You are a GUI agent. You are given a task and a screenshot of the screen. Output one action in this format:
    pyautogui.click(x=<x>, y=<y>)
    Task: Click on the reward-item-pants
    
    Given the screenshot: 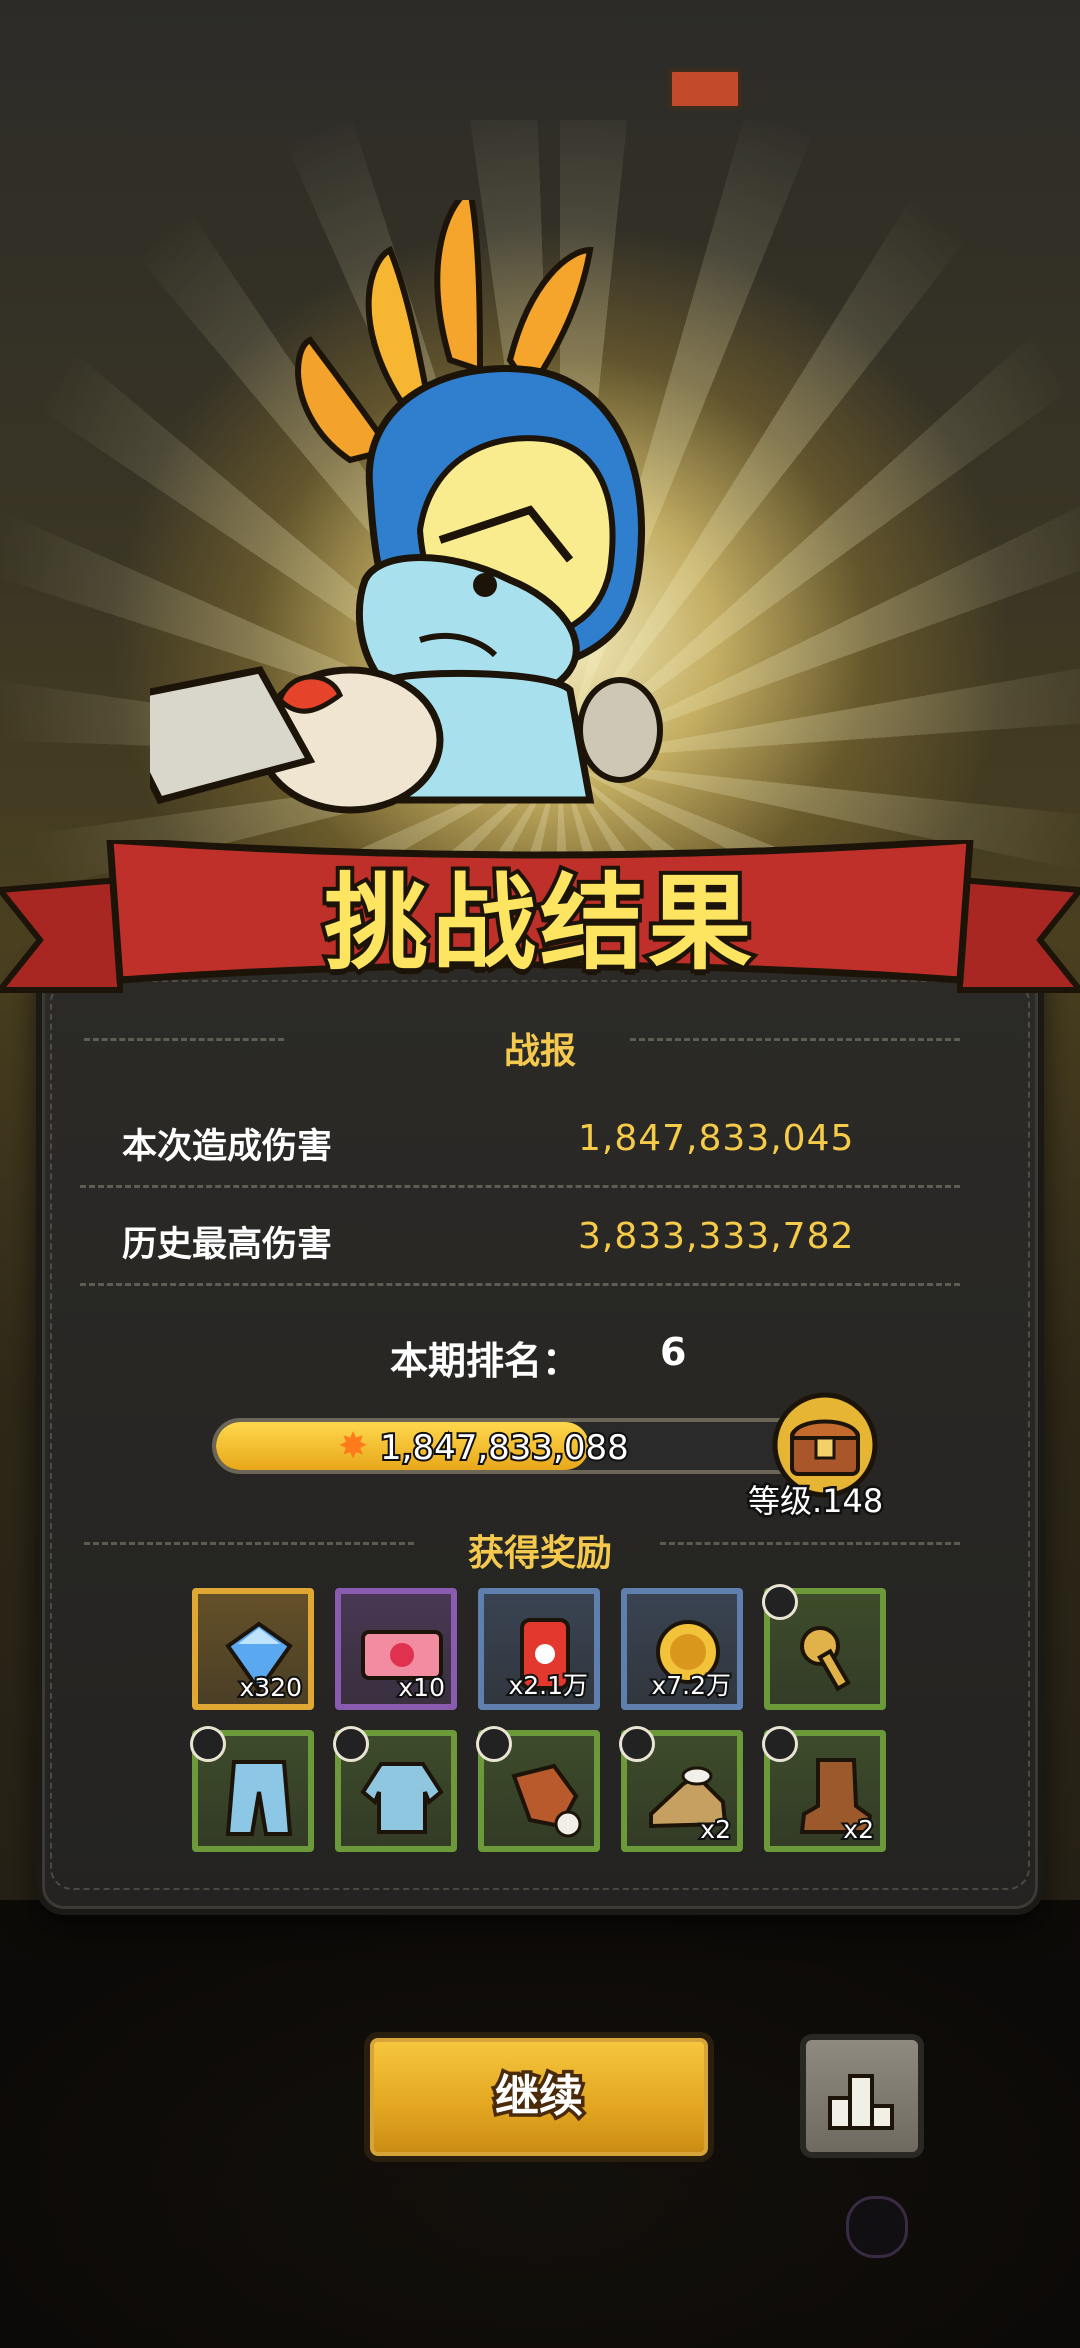 What is the action you would take?
    pyautogui.click(x=252, y=1789)
    